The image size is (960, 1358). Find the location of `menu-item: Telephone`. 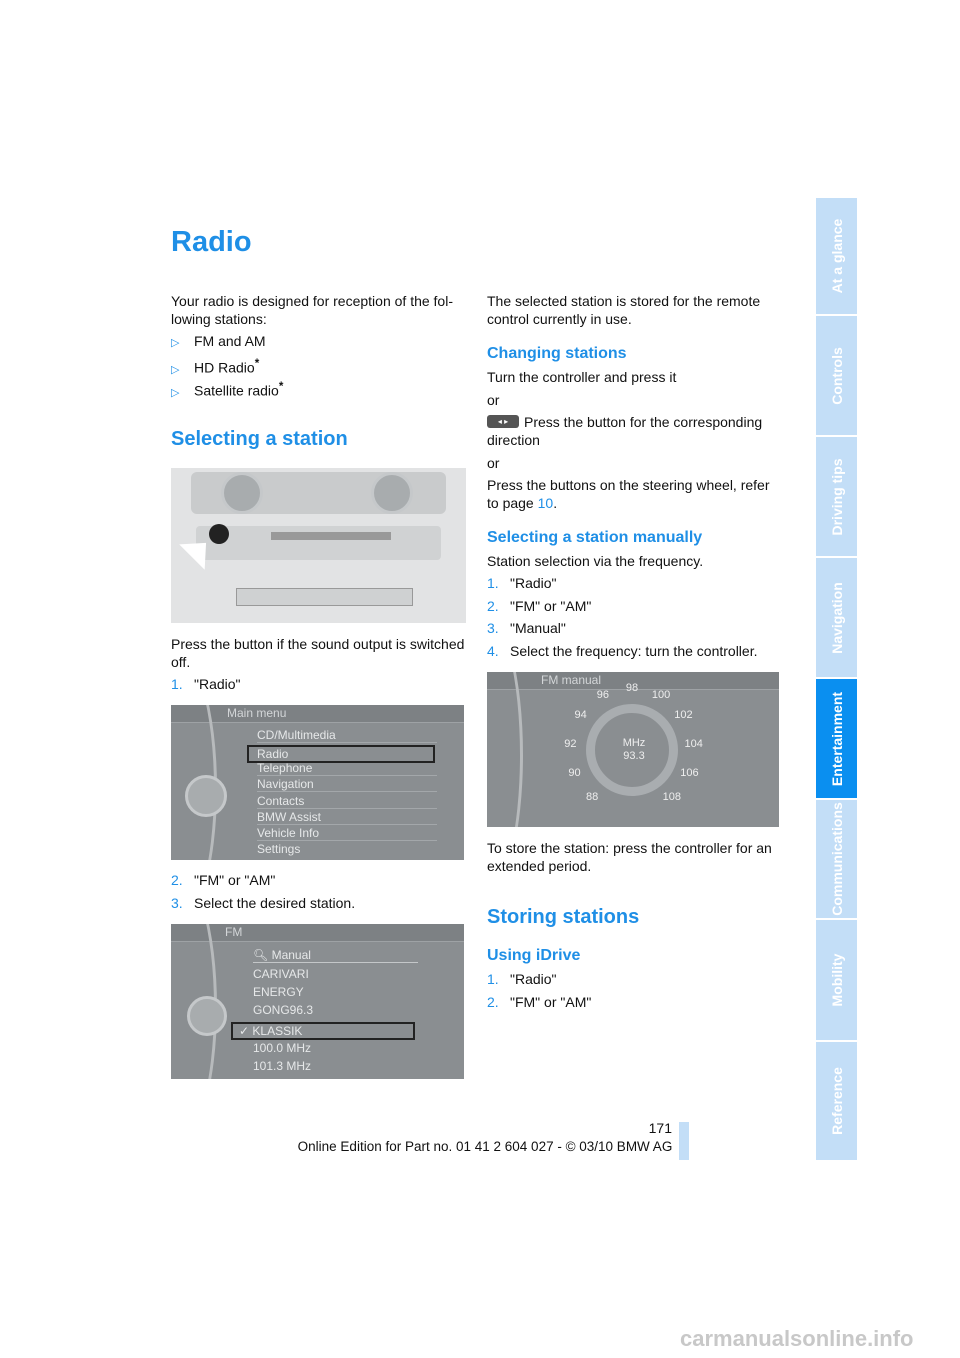

menu-item: Telephone is located at coordinates (347, 768).